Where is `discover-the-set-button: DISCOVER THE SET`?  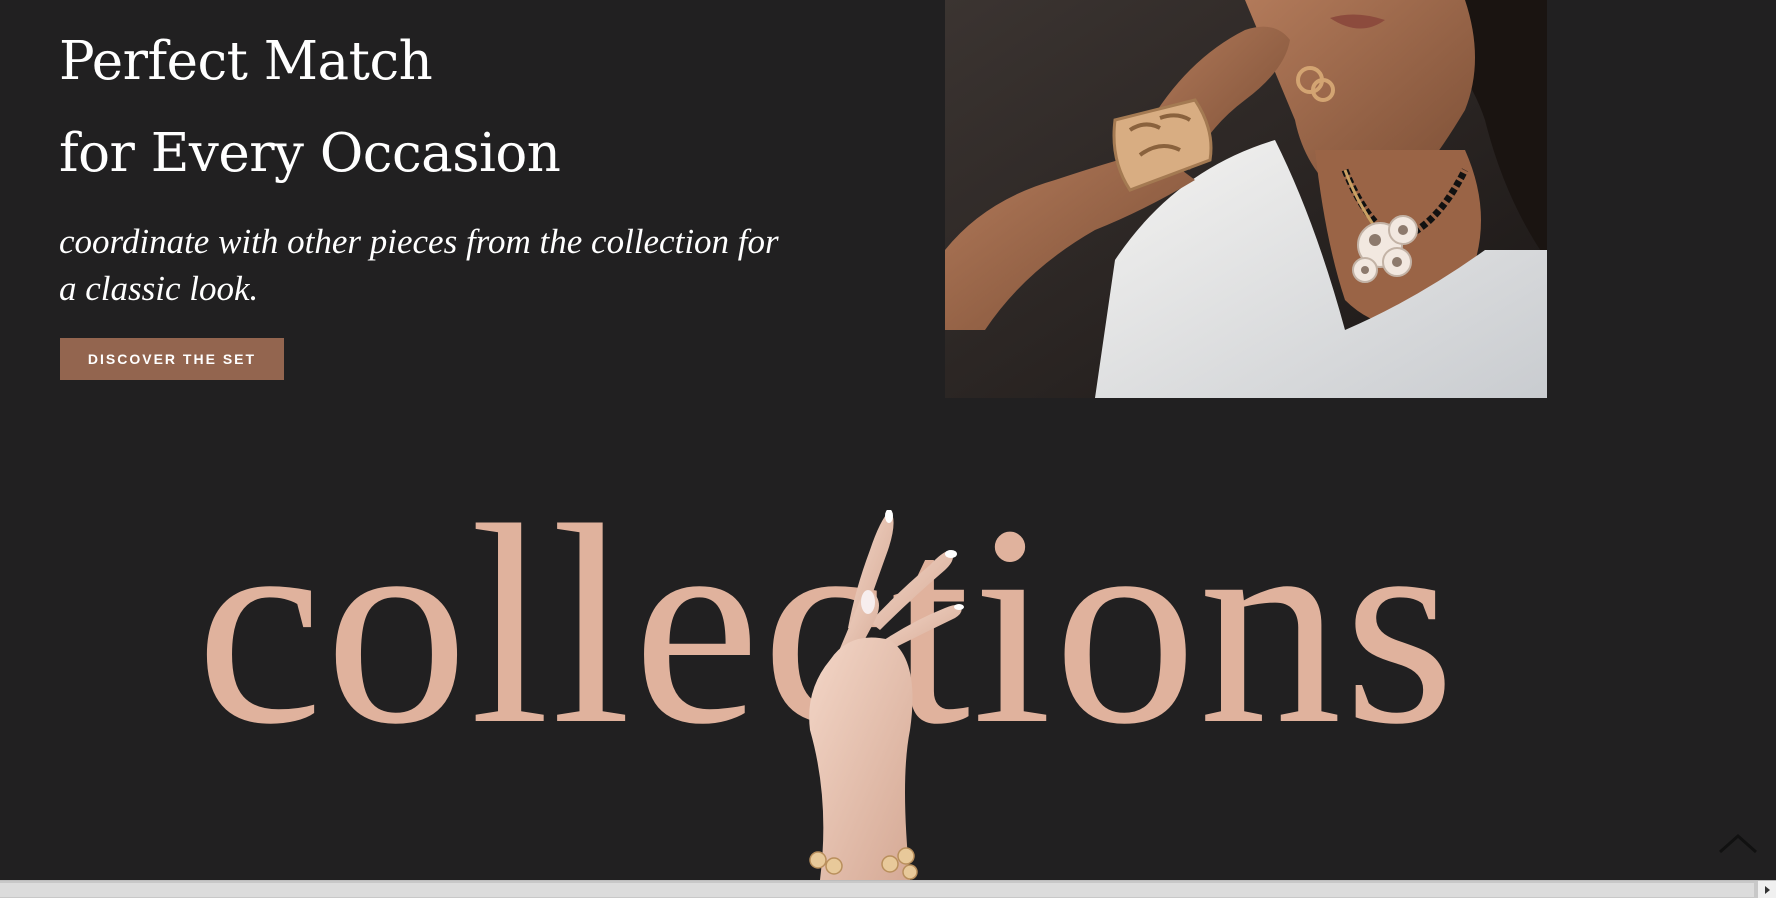
discover-the-set-button: DISCOVER THE SET is located at coordinates (172, 359).